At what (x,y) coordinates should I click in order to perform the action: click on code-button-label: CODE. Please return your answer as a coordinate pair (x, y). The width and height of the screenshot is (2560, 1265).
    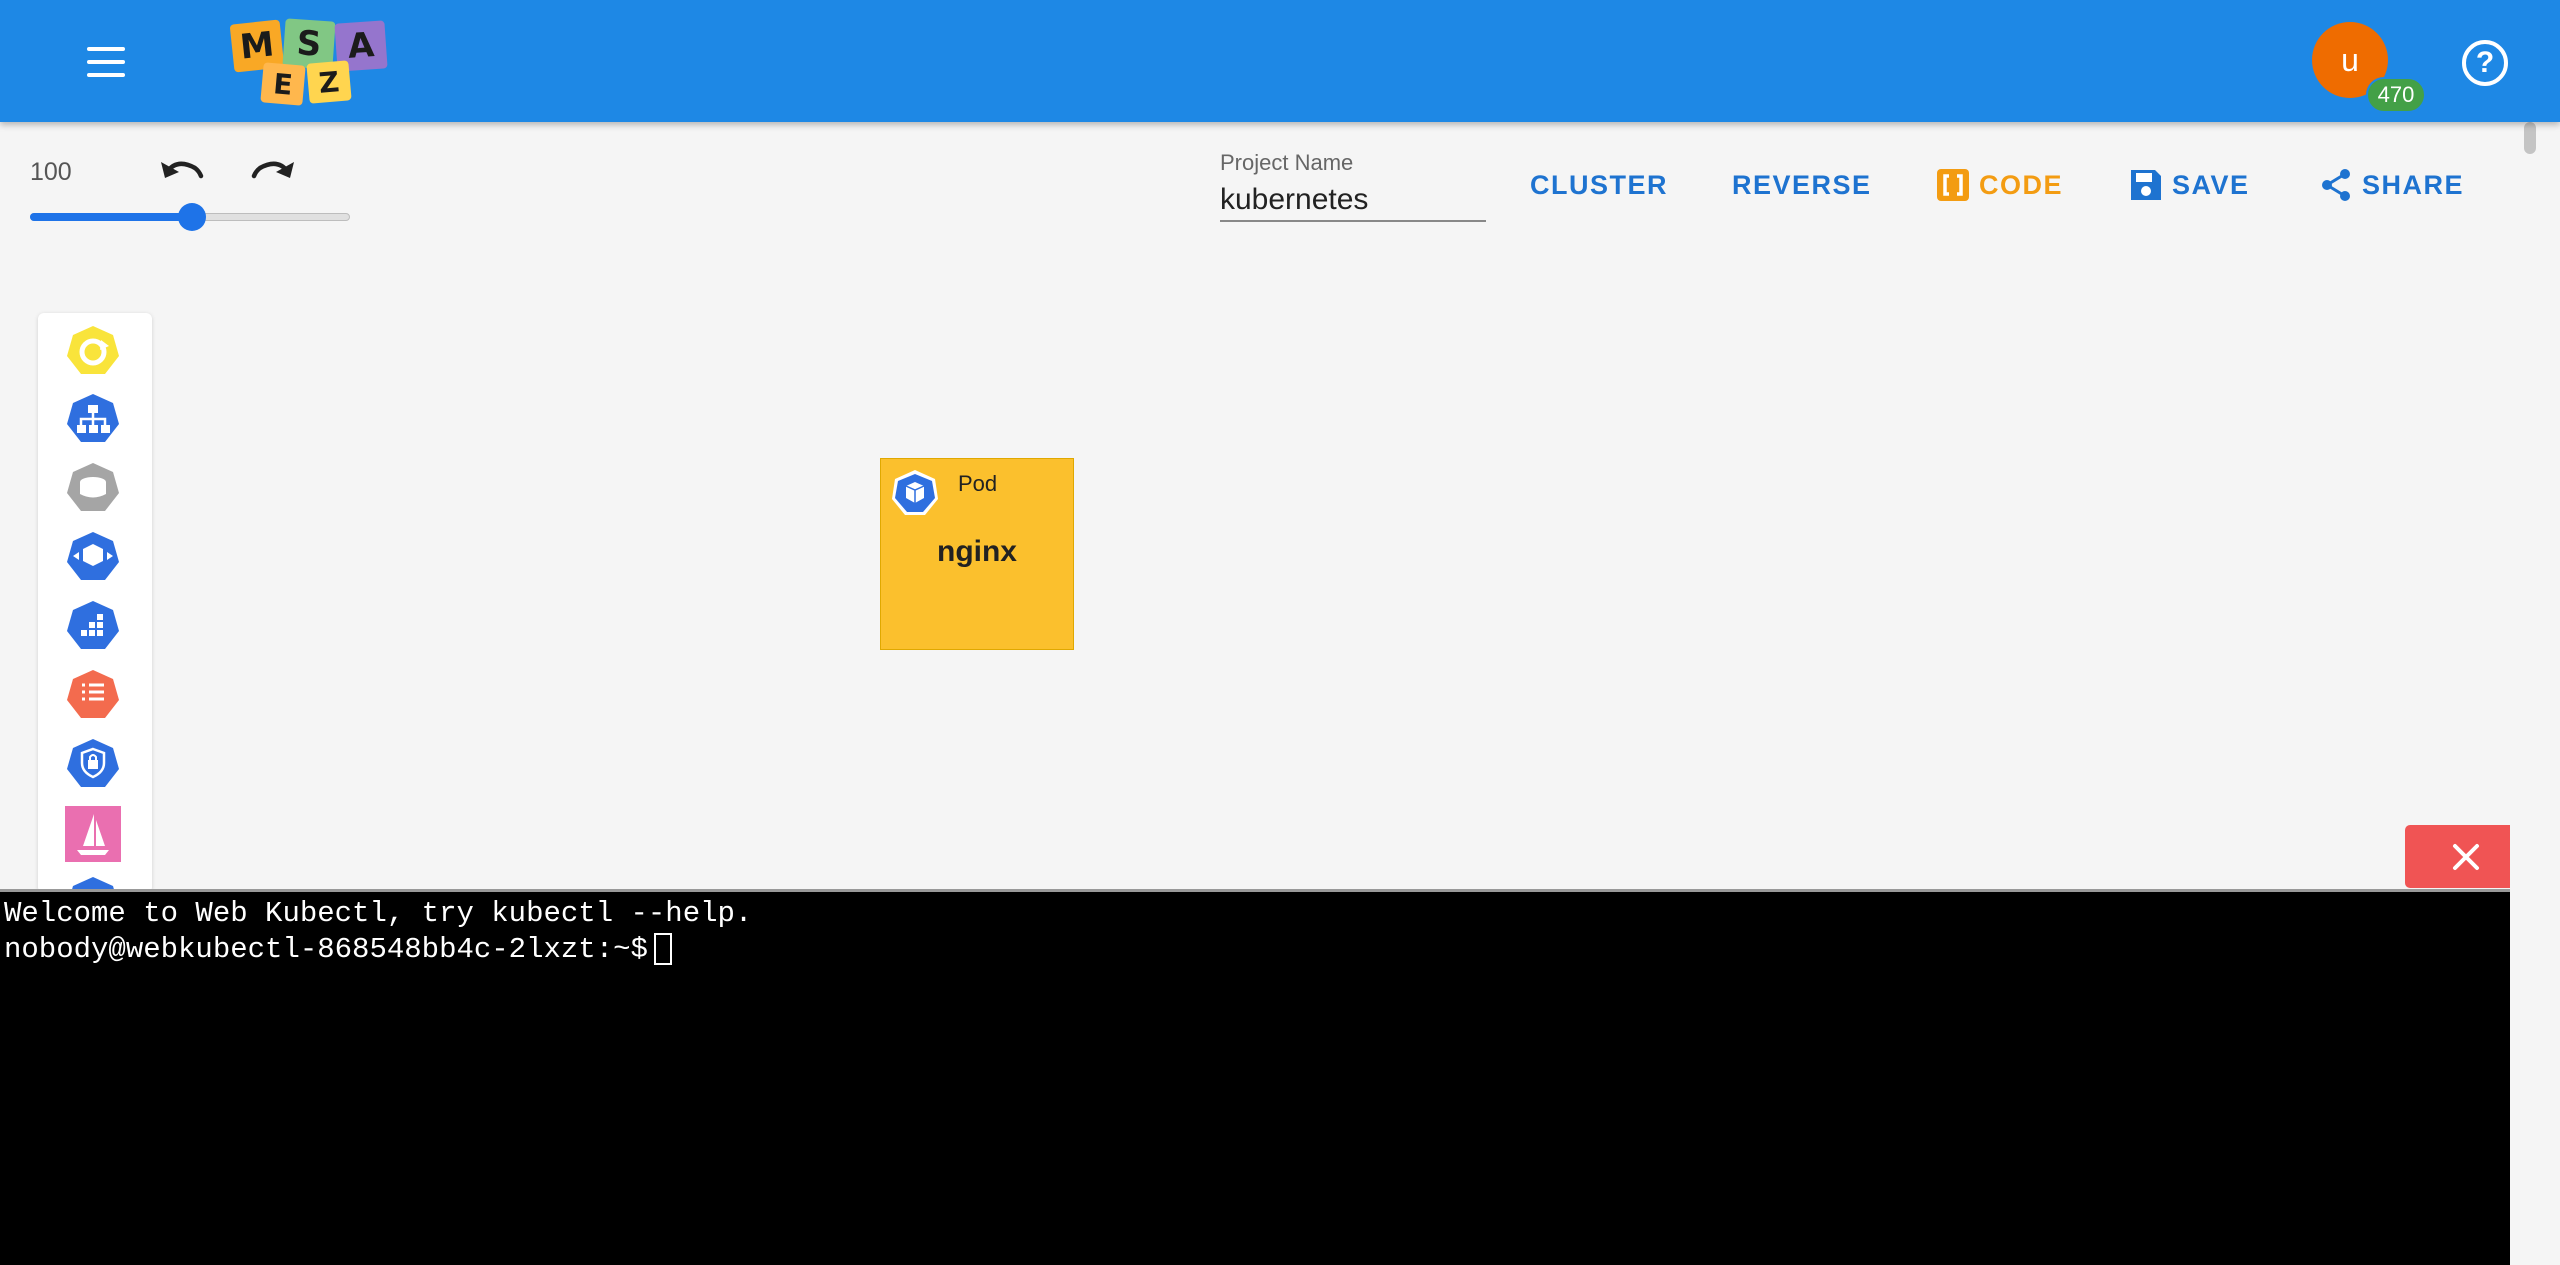
    Looking at the image, I should click on (2021, 184).